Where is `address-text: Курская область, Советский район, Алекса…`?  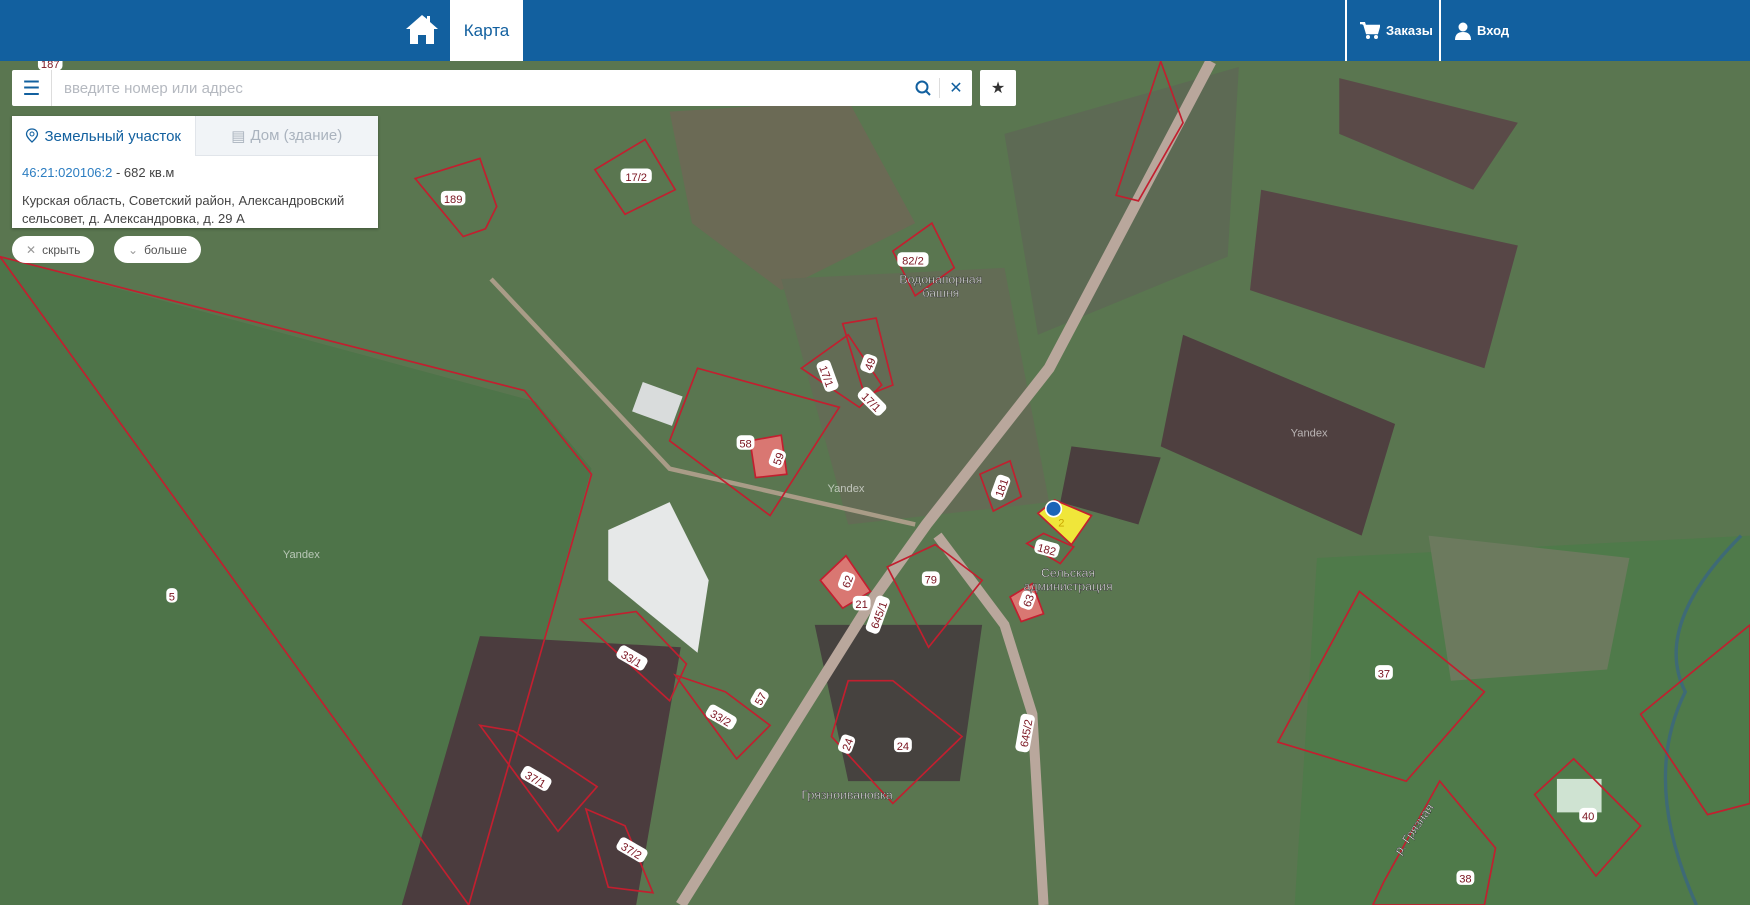
address-text: Курская область, Советский район, Алекса… is located at coordinates (183, 209).